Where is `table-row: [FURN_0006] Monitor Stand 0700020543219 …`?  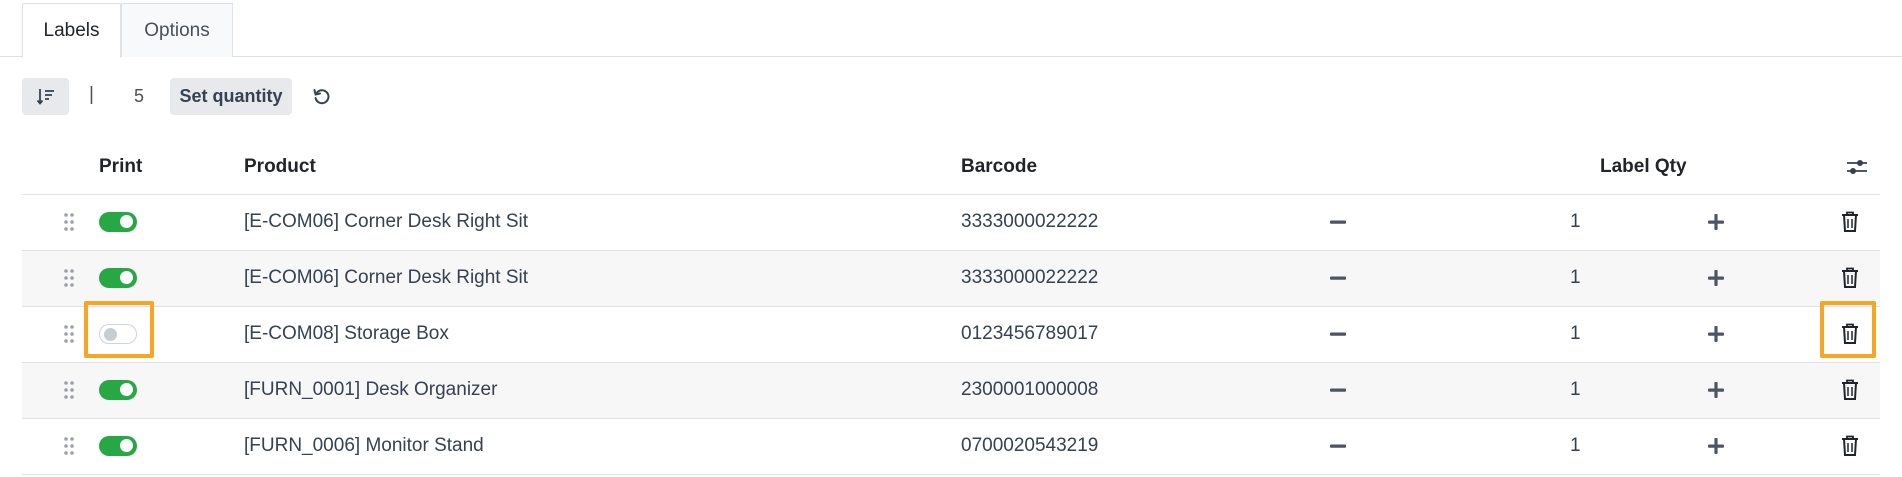 table-row: [FURN_0006] Monitor Stand 0700020543219 … is located at coordinates (951, 447).